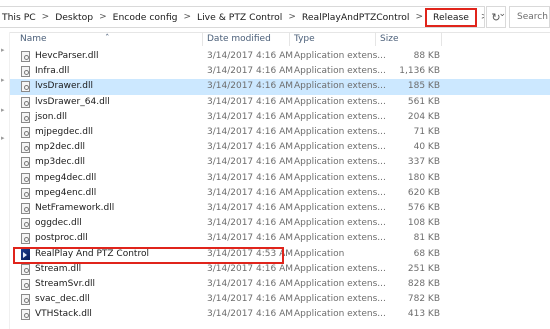  I want to click on breadcrumb-live-ptz-control: Live & PTZ Control, so click(239, 17).